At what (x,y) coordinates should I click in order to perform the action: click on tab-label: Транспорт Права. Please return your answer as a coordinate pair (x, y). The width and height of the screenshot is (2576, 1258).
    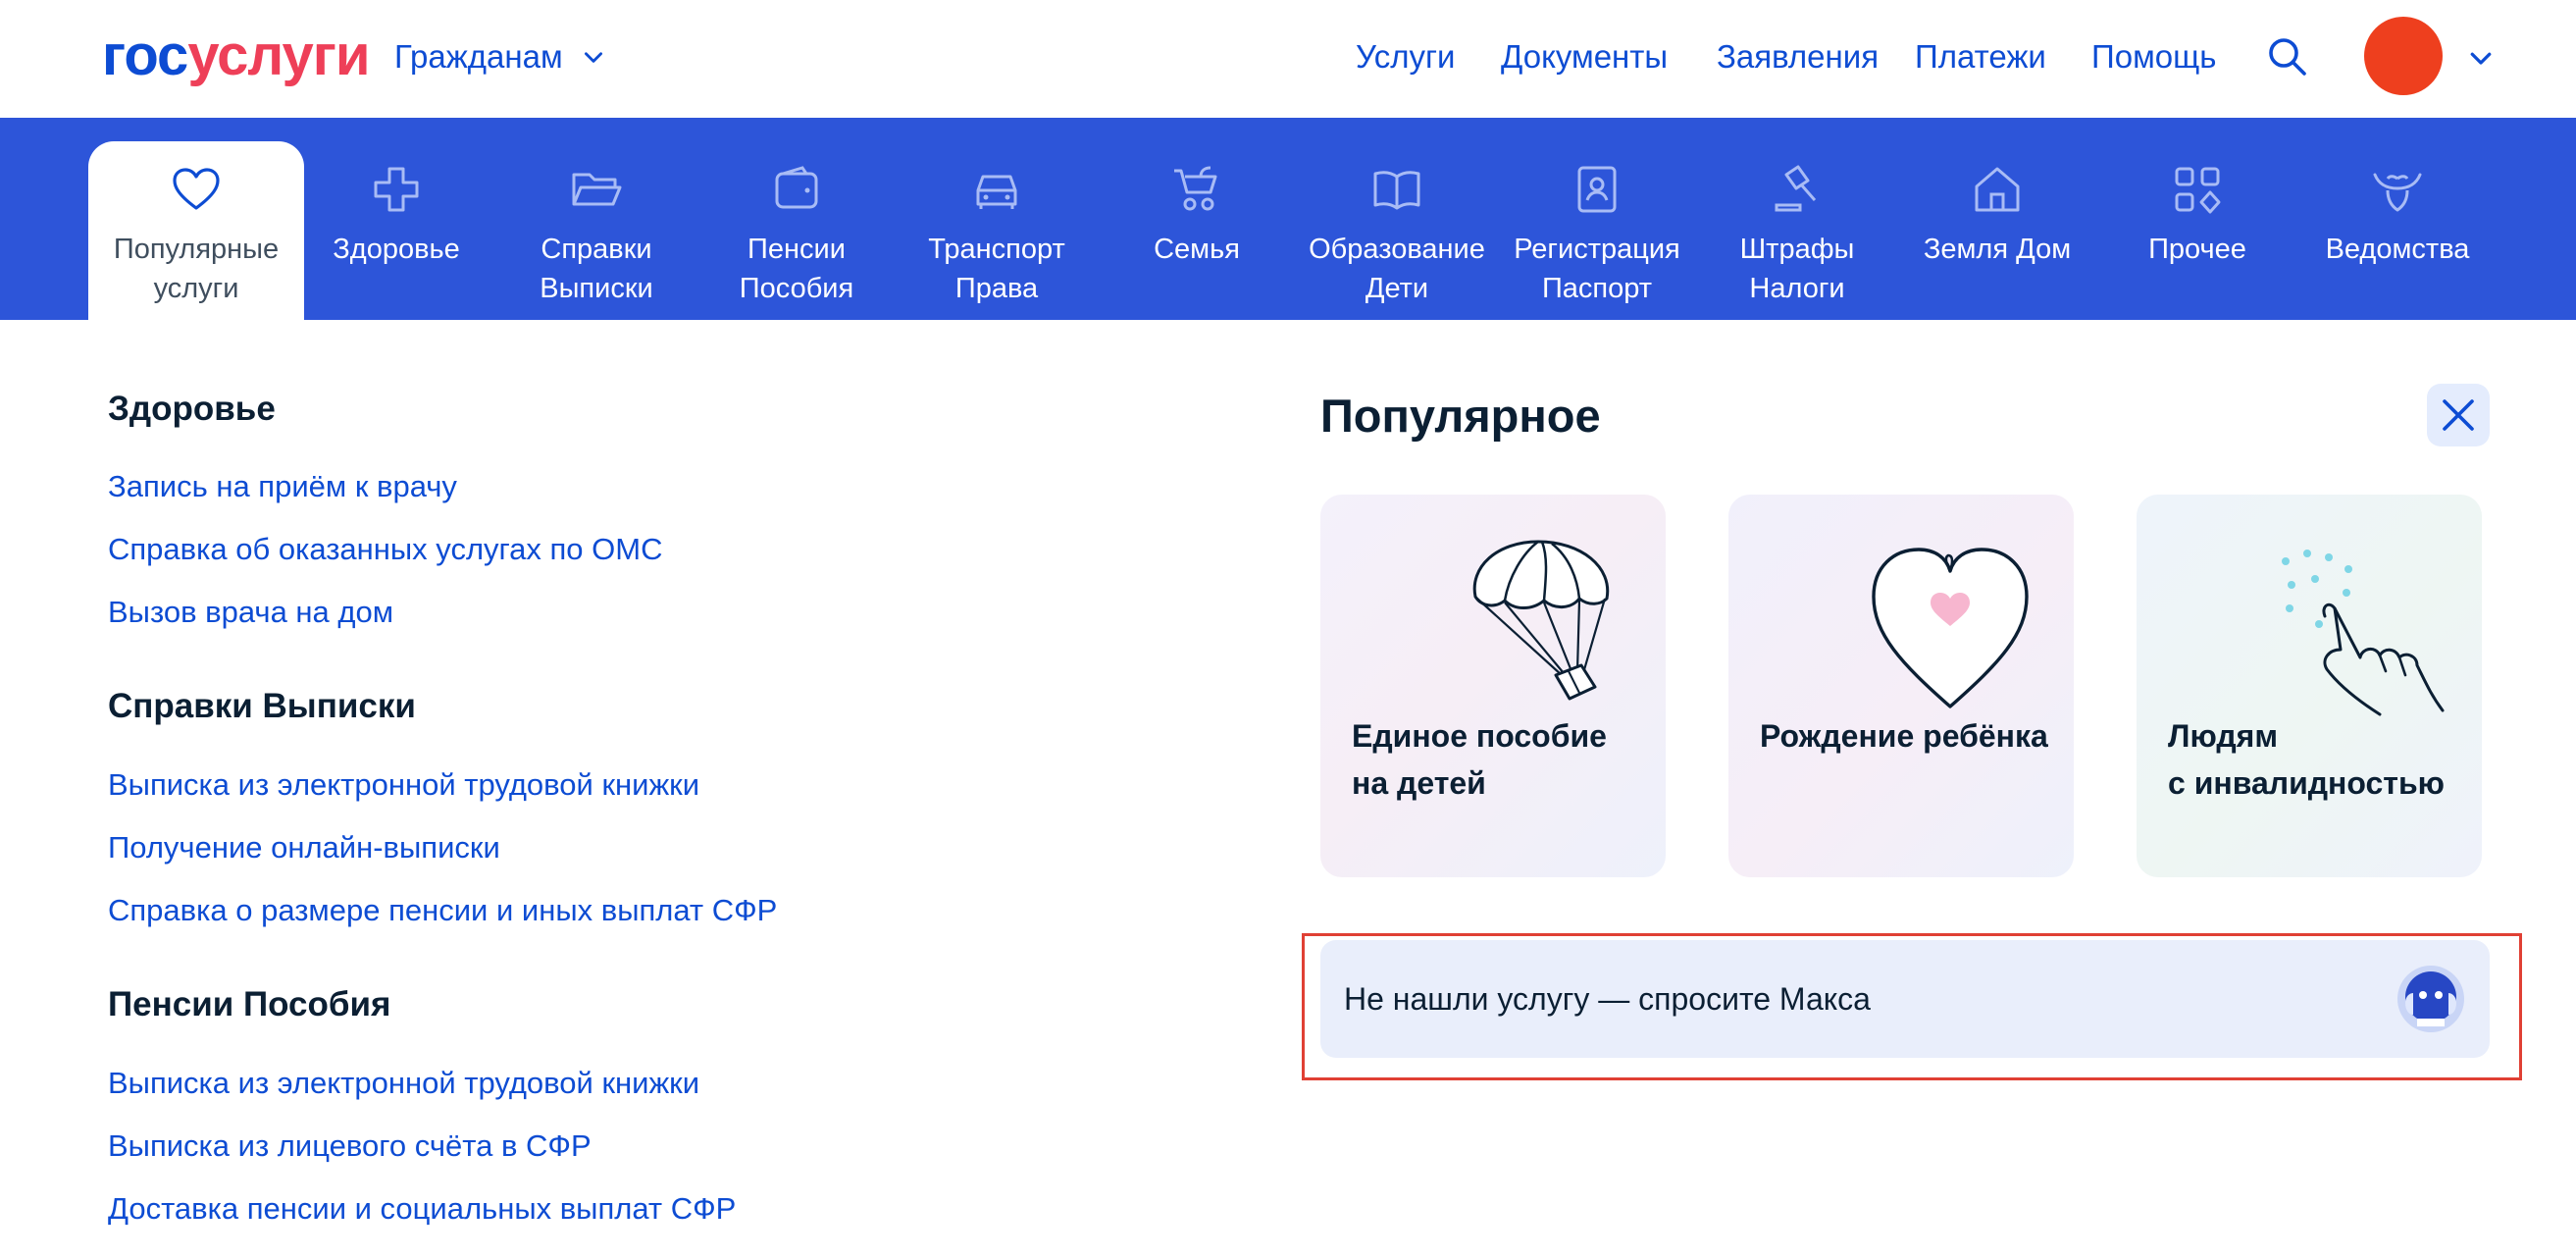
    Looking at the image, I should click on (996, 269).